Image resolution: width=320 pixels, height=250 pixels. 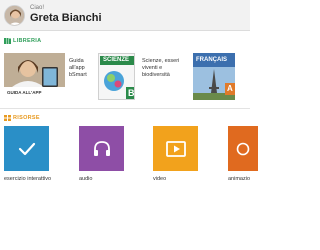 What do you see at coordinates (125, 15) in the screenshot?
I see `user-header: Ciao! Greta Bianchi` at bounding box center [125, 15].